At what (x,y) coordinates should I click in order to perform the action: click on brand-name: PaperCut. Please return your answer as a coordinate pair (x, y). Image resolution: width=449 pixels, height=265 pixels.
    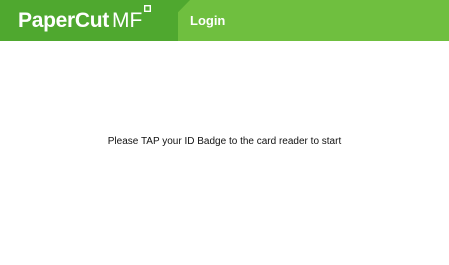
    Looking at the image, I should click on (63, 20).